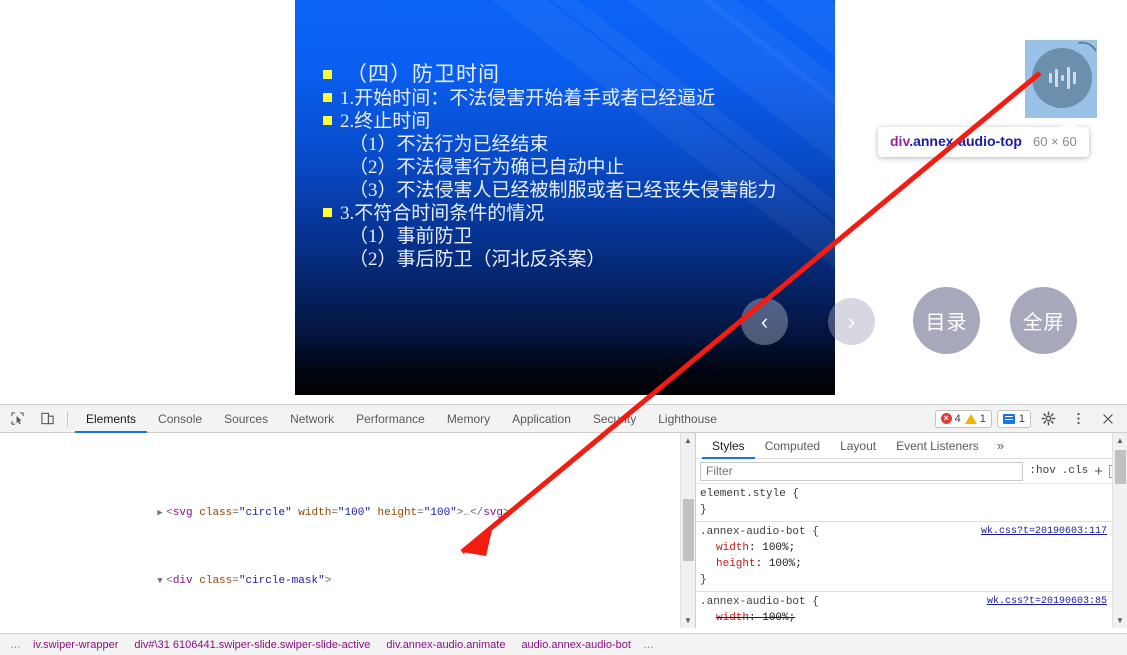 The height and width of the screenshot is (655, 1127). I want to click on more-tabs-icon: », so click(1000, 445).